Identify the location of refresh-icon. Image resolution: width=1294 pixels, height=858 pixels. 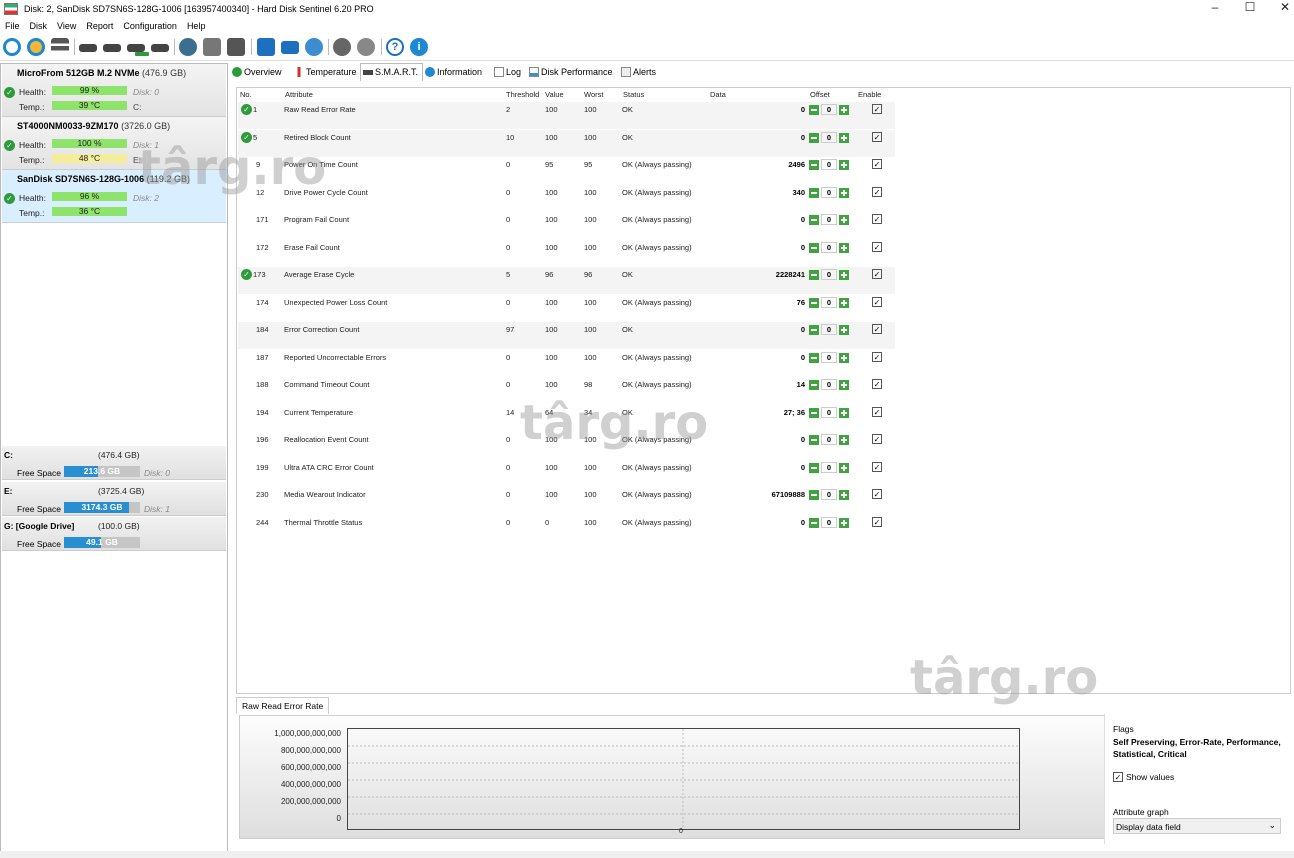
(12, 47).